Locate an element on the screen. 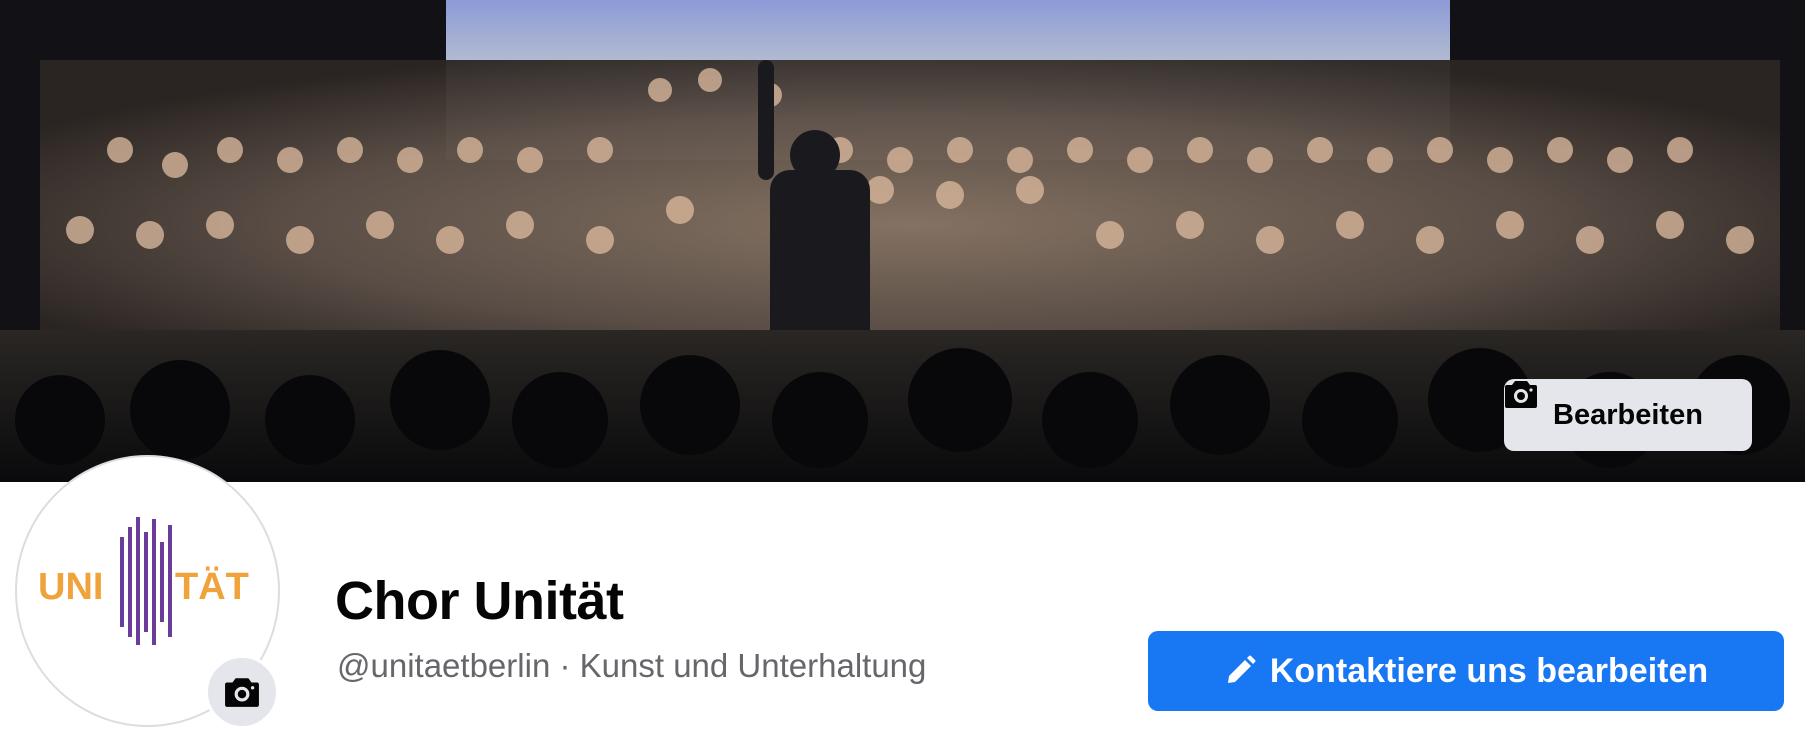 Image resolution: width=1805 pixels, height=748 pixels. page-meta: @unitaetberlin · Kunst und Unterhaltung is located at coordinates (631, 666).